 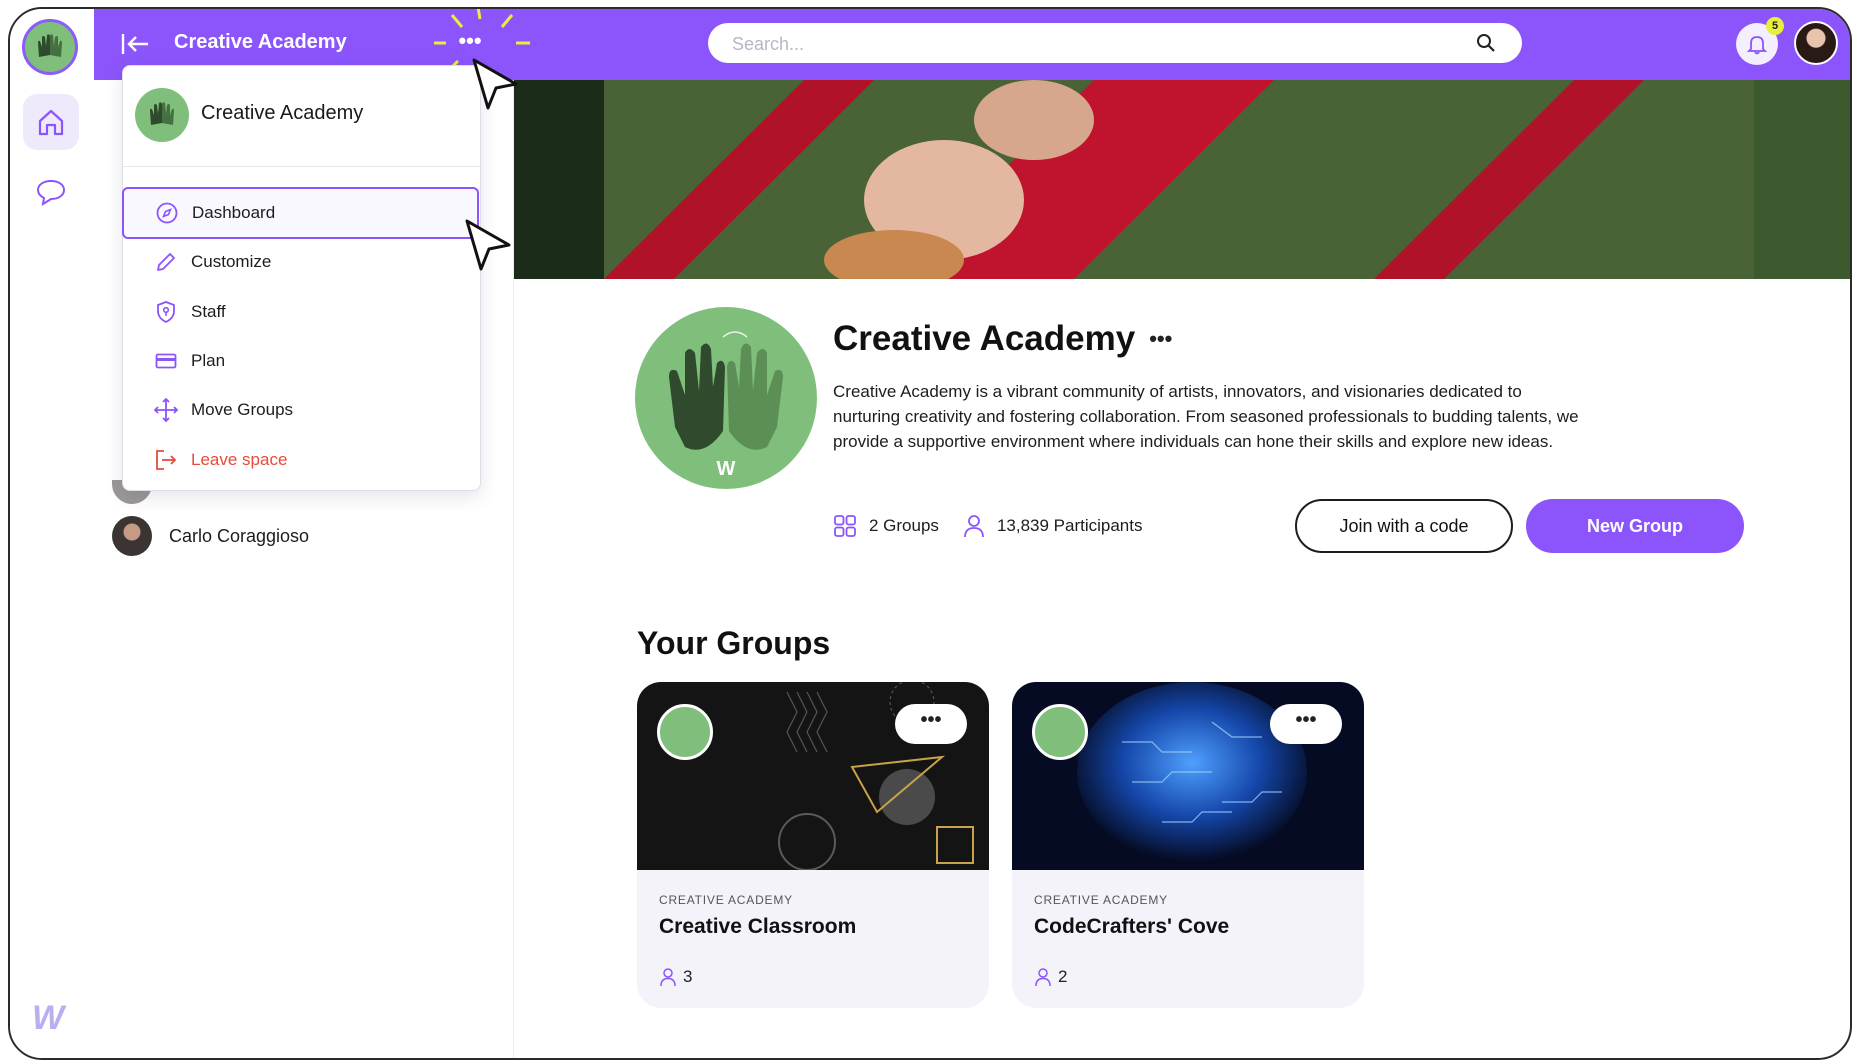 What do you see at coordinates (301, 312) in the screenshot?
I see `menu-item-staff: Staff` at bounding box center [301, 312].